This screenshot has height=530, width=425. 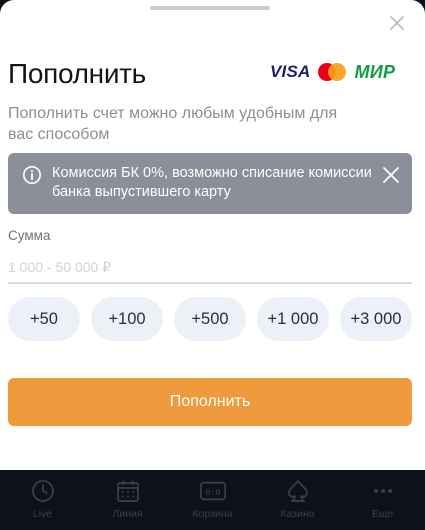 I want to click on tab-casino: Казино, so click(x=298, y=499).